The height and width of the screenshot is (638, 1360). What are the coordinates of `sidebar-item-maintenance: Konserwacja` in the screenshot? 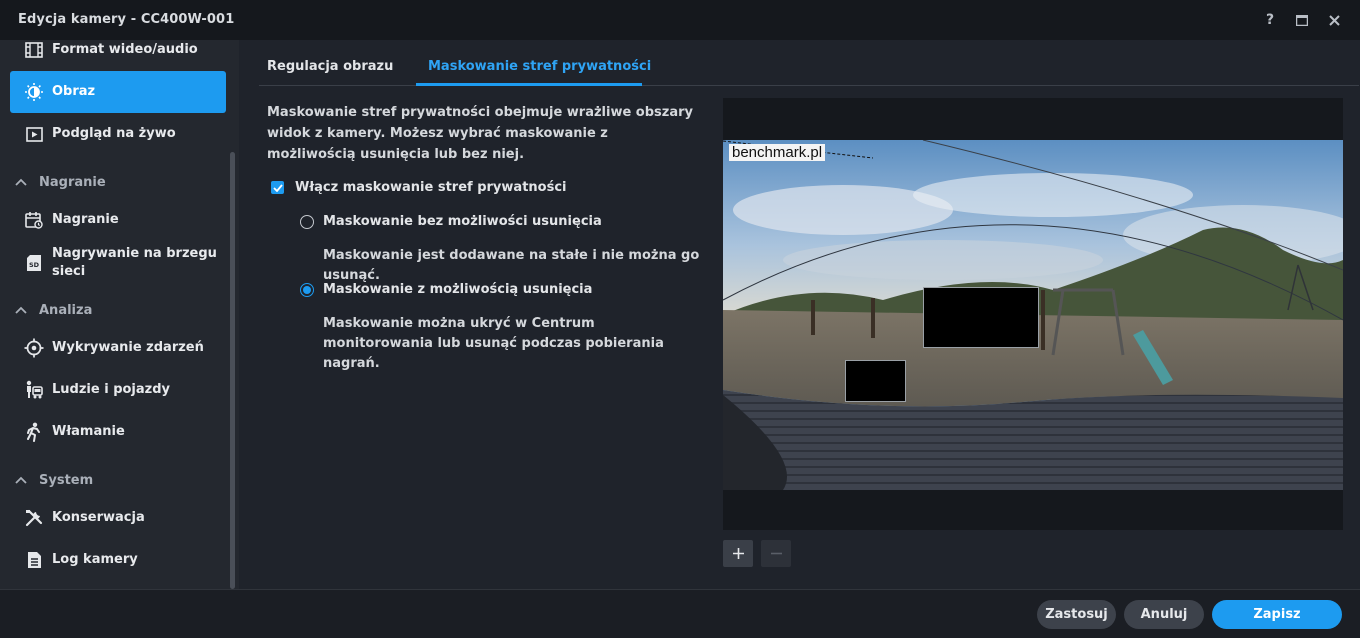 It's located at (118, 518).